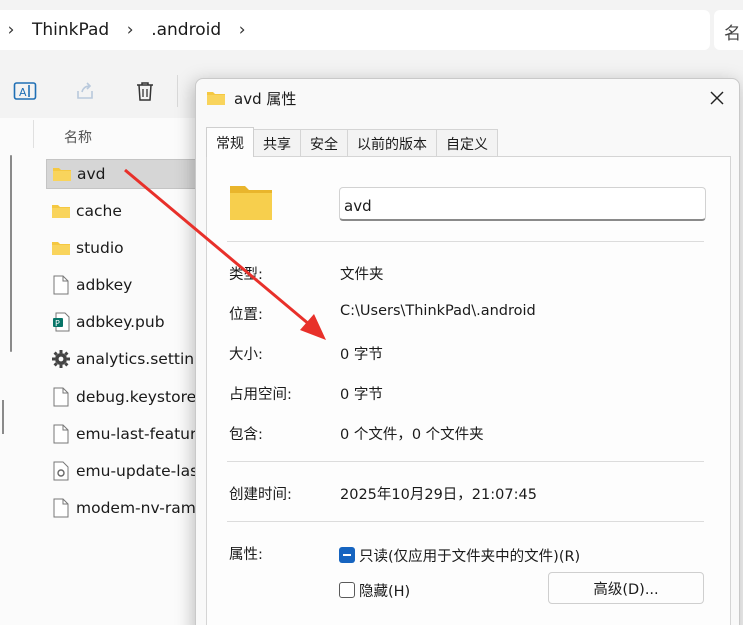 This screenshot has height=625, width=743. I want to click on publisher-file-icon: P, so click(61, 322).